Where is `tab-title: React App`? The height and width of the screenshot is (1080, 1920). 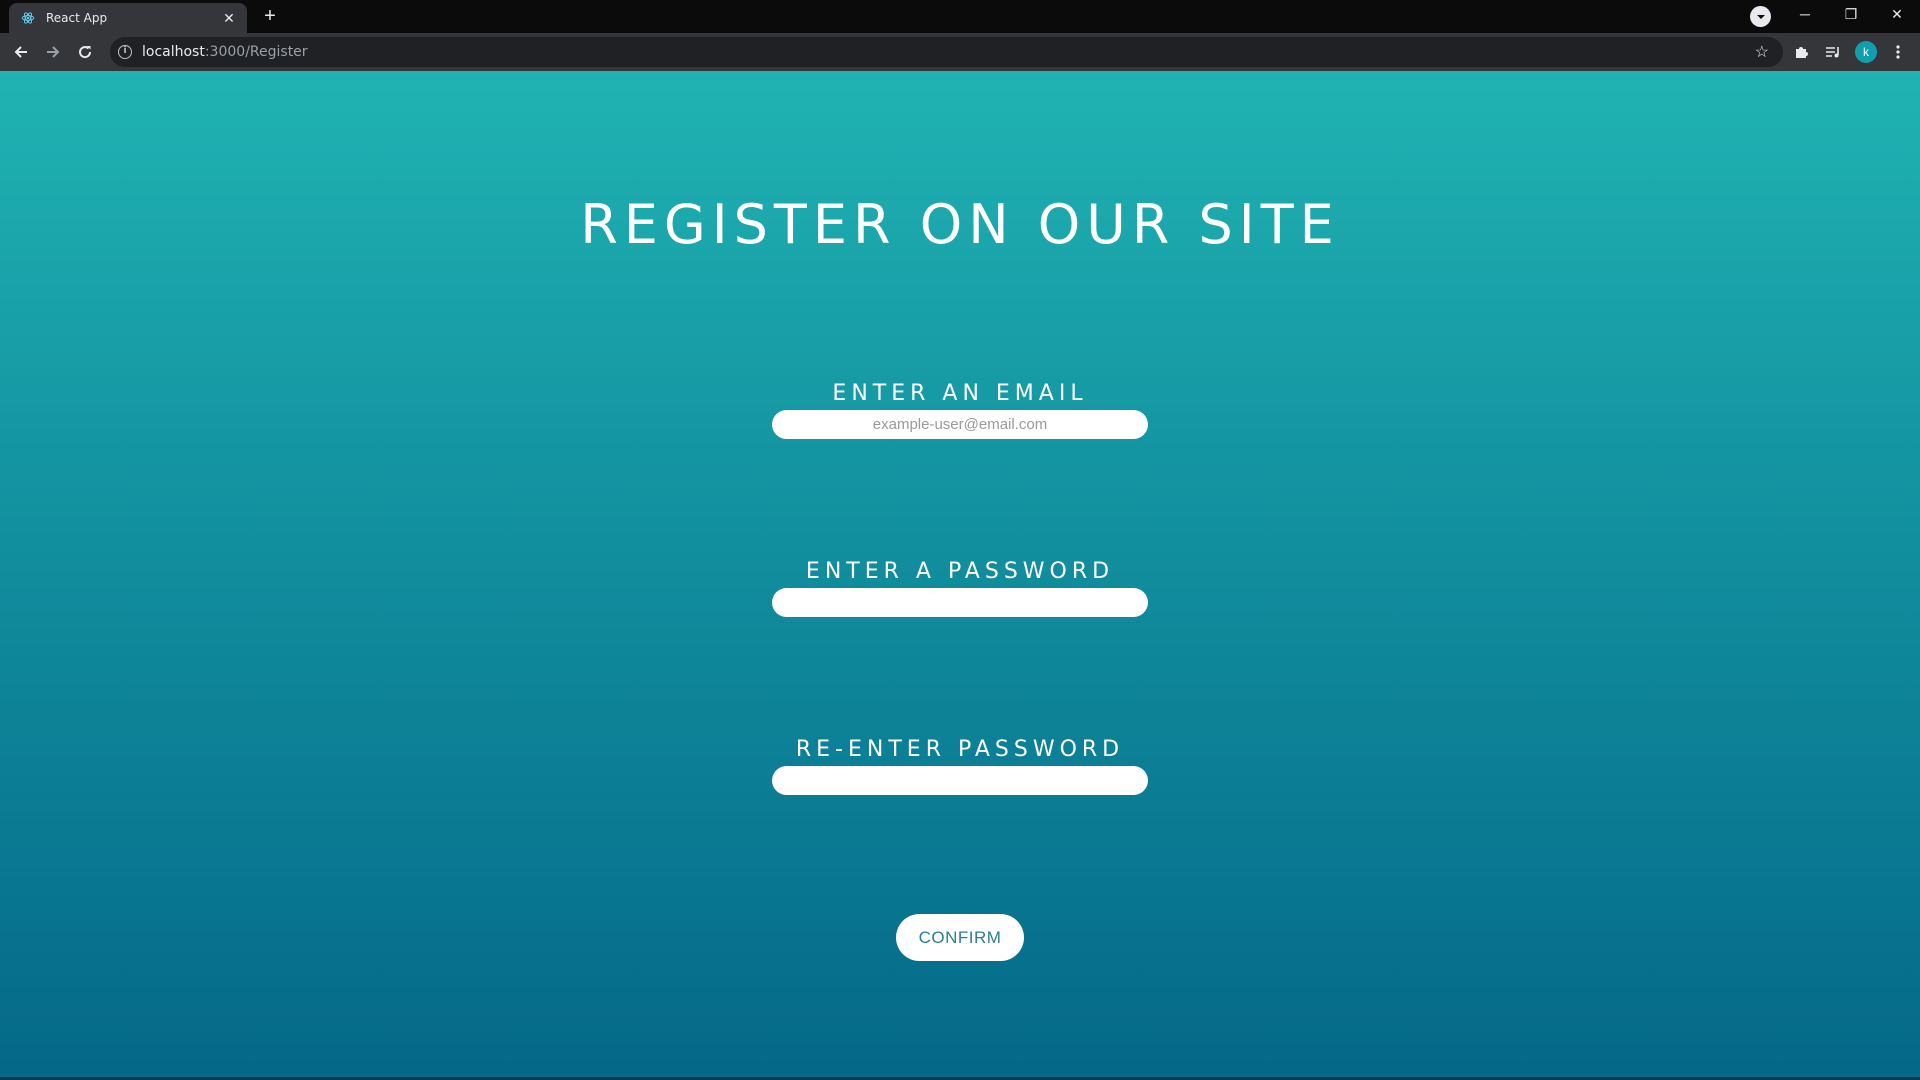
tab-title: React App is located at coordinates (77, 18).